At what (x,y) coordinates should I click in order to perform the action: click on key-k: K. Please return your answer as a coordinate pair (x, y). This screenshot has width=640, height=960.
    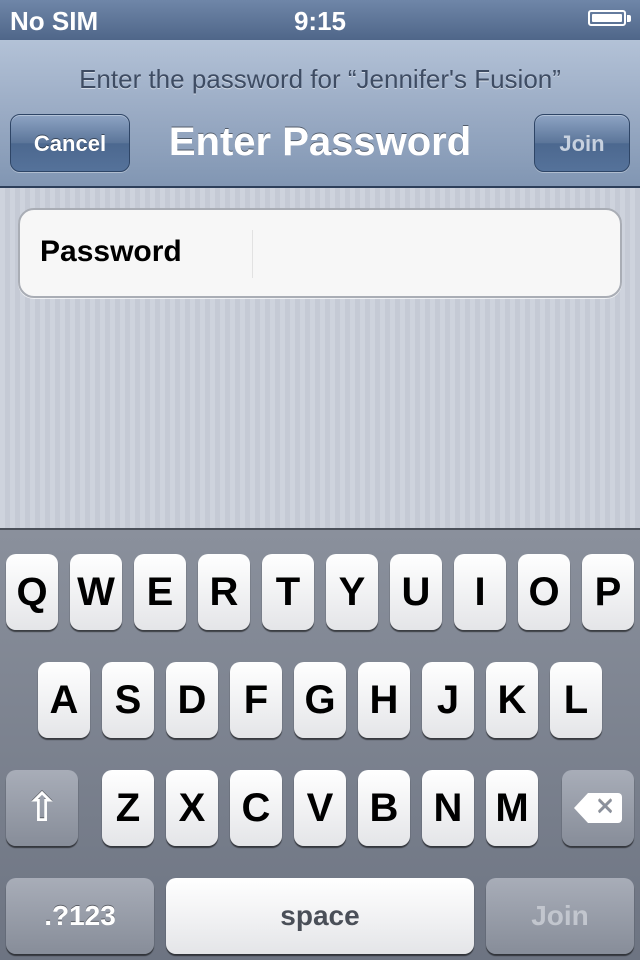
    Looking at the image, I should click on (512, 700).